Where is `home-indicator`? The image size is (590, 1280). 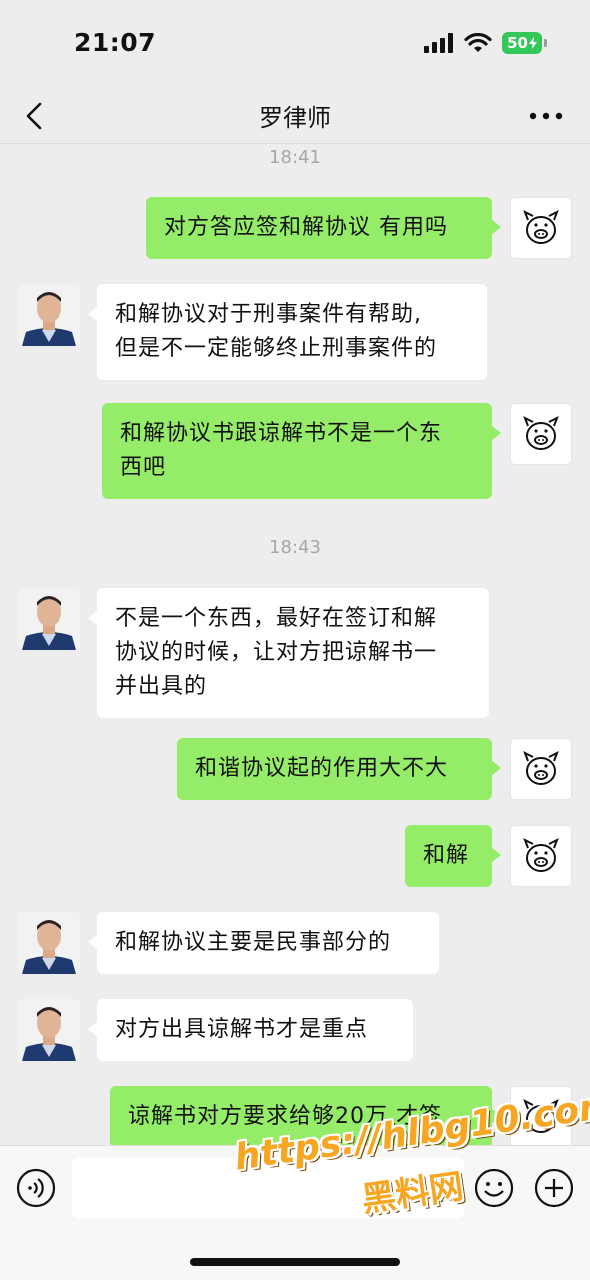
home-indicator is located at coordinates (295, 1262).